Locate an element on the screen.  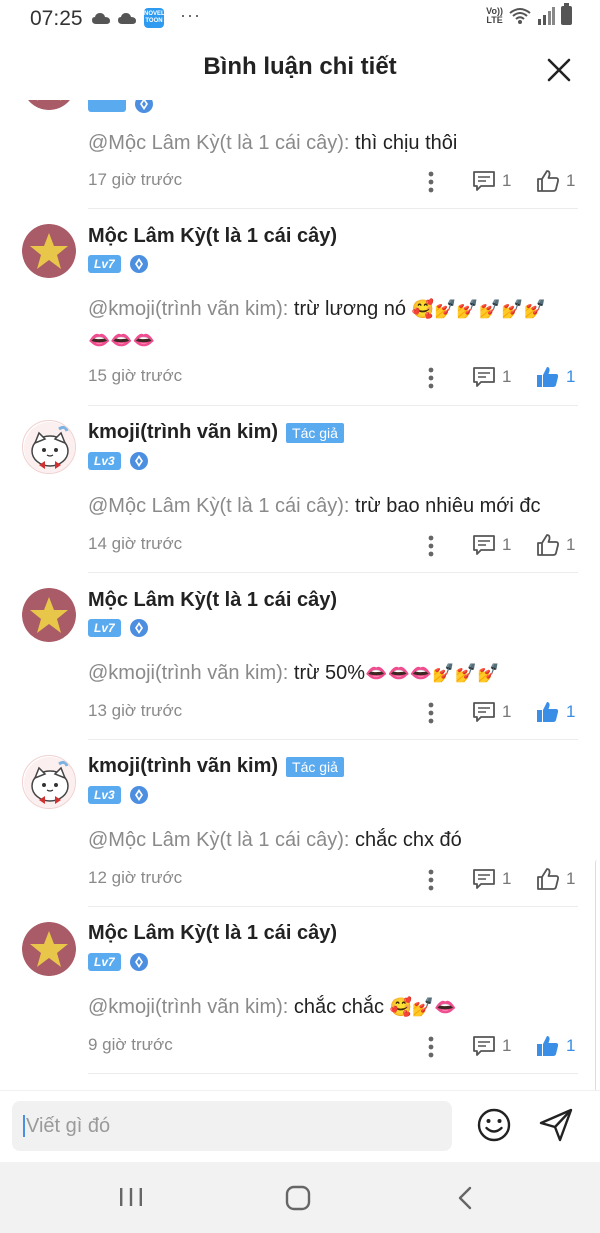
back-icon is located at coordinates (465, 1198).